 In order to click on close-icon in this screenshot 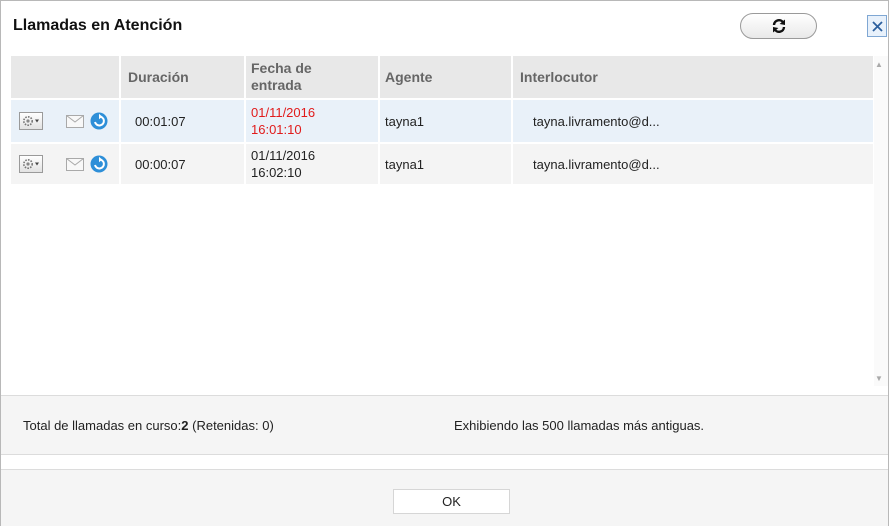, I will do `click(877, 26)`.